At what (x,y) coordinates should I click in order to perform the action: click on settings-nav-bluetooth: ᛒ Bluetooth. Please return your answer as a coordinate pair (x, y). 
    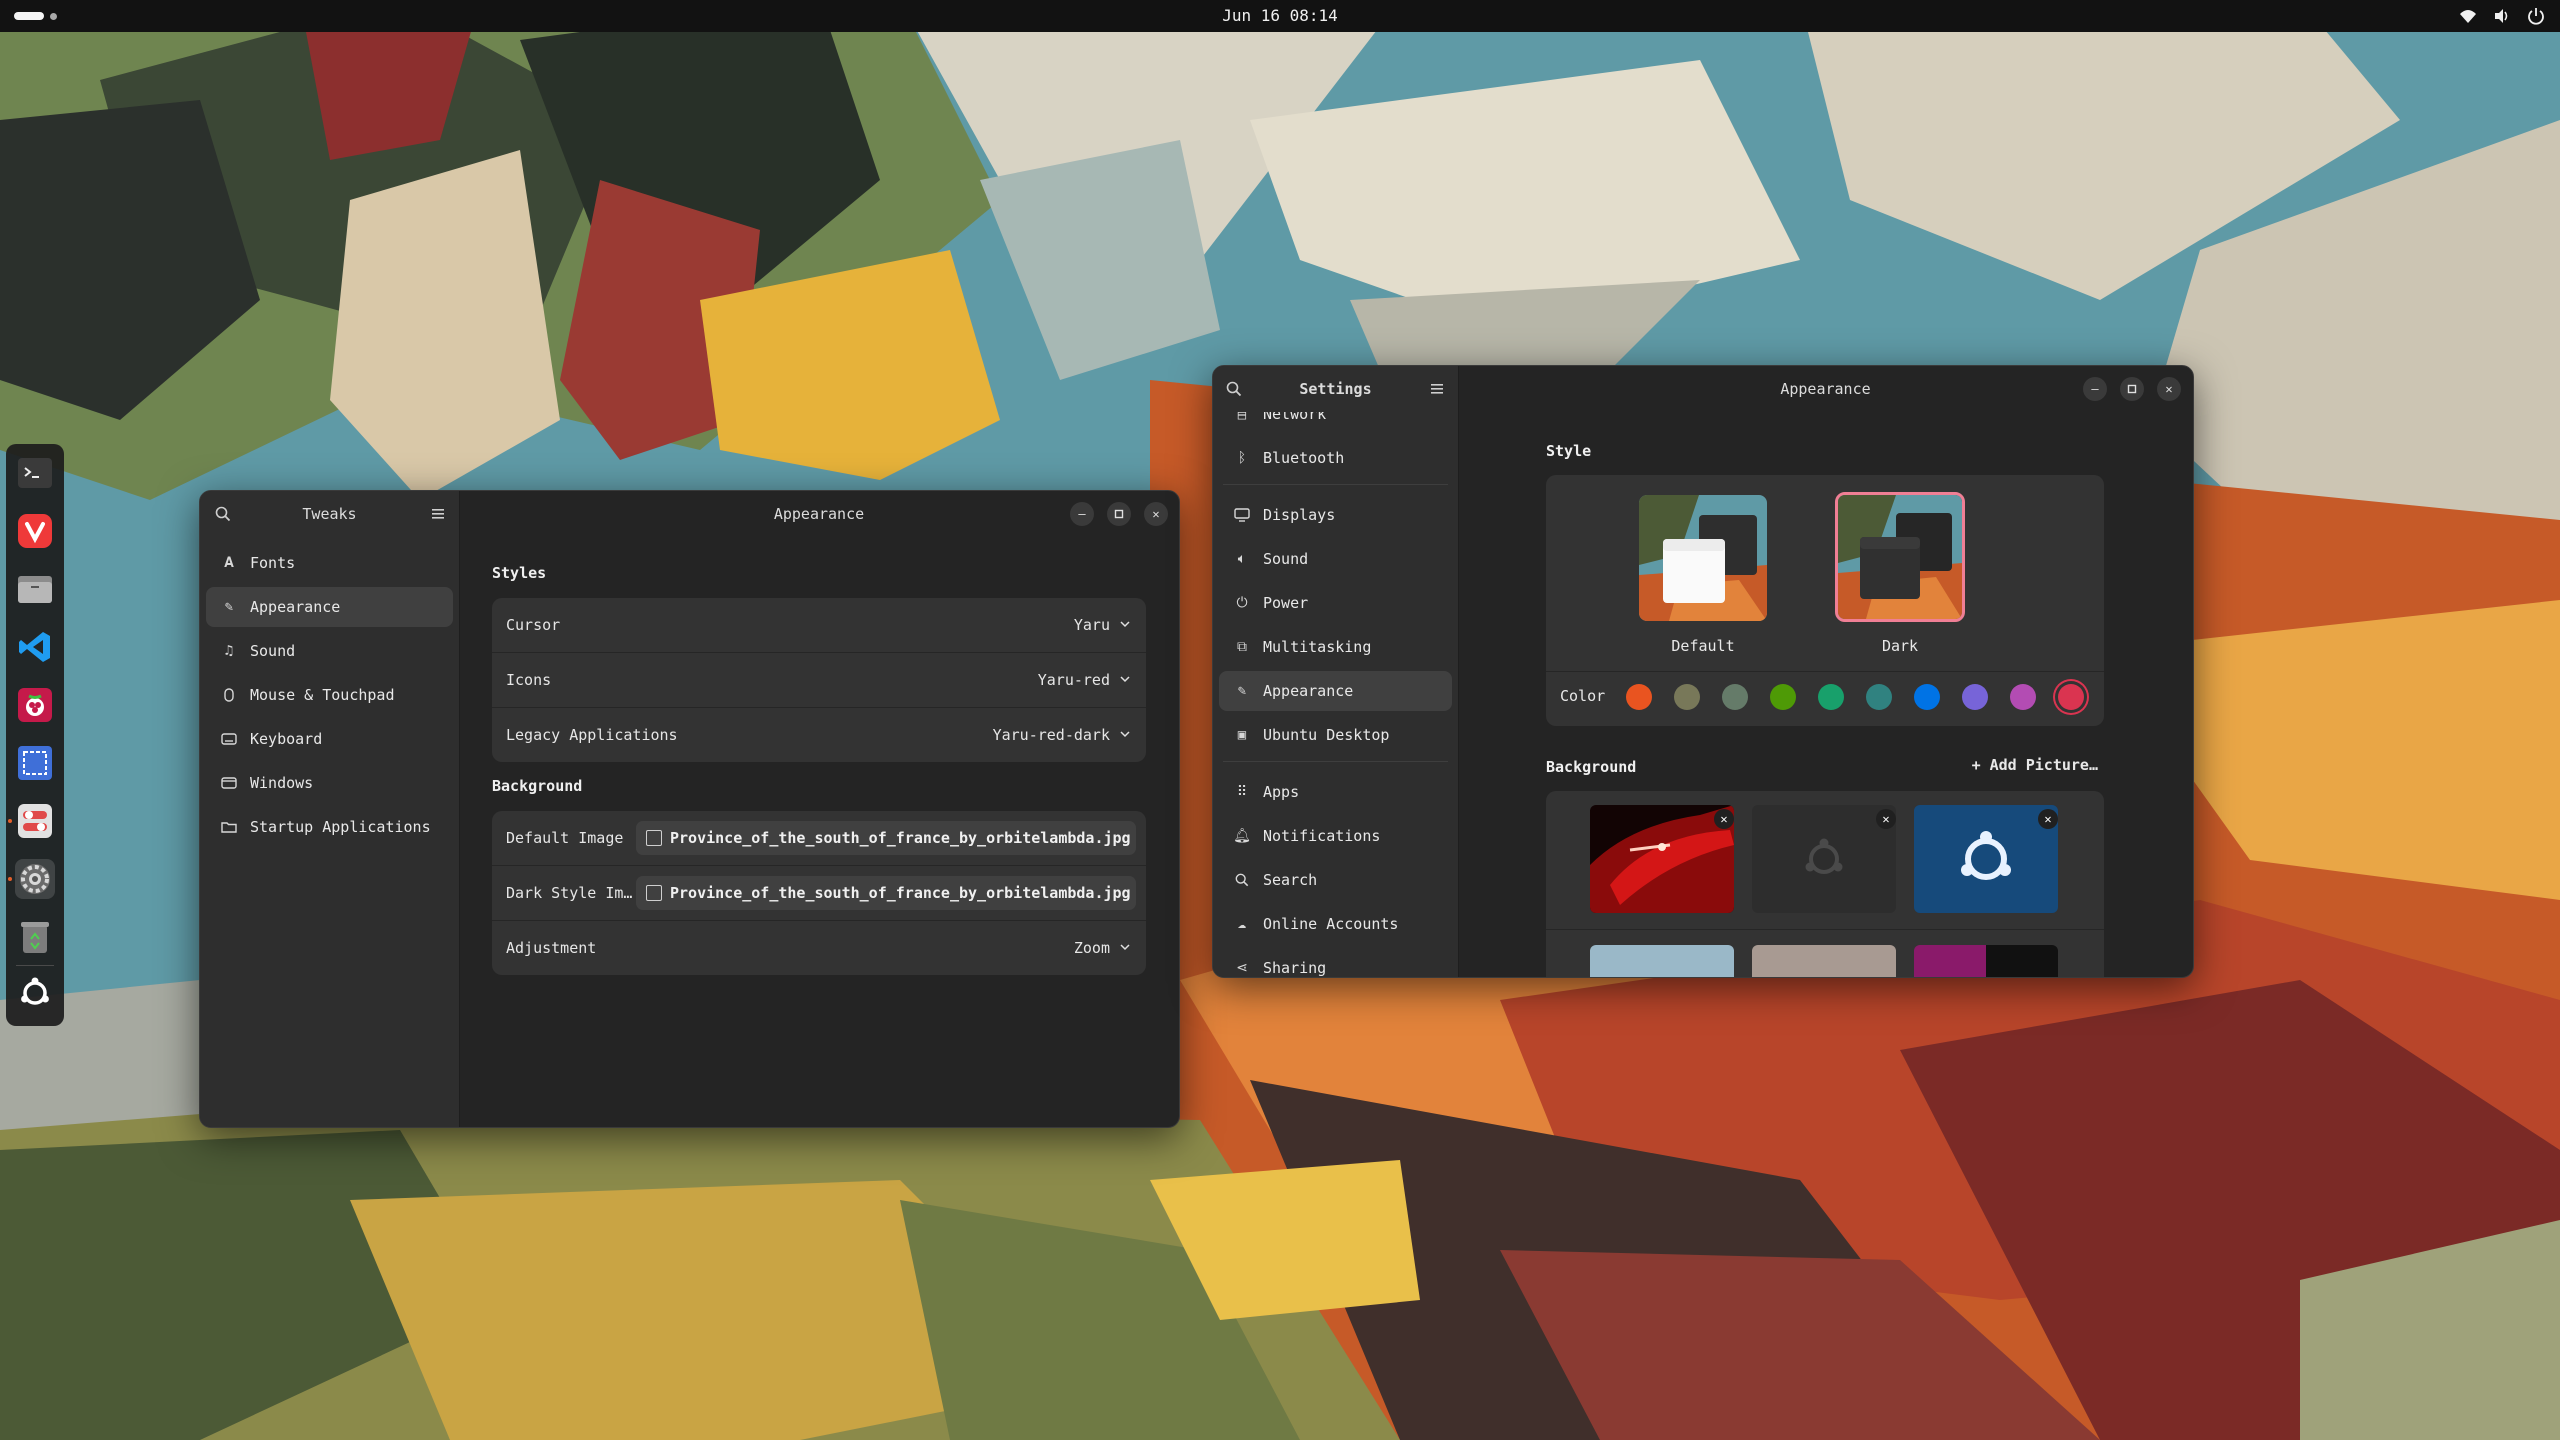
    Looking at the image, I should click on (1335, 458).